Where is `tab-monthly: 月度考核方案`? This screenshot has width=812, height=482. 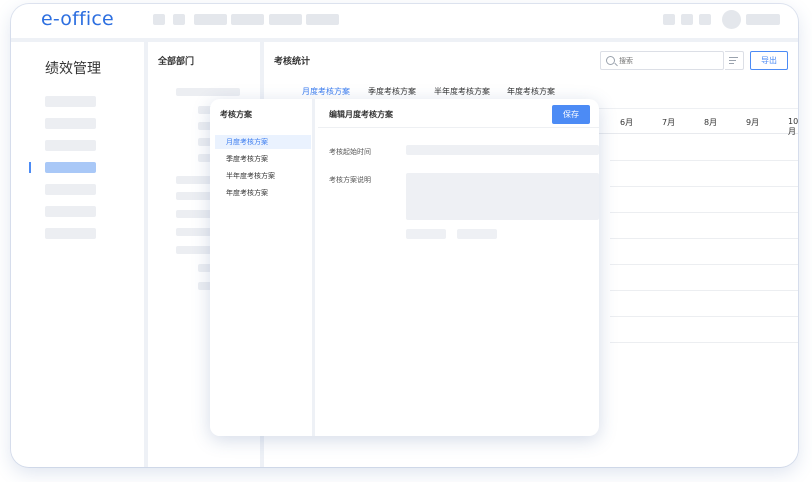
tab-monthly: 月度考核方案 is located at coordinates (326, 94).